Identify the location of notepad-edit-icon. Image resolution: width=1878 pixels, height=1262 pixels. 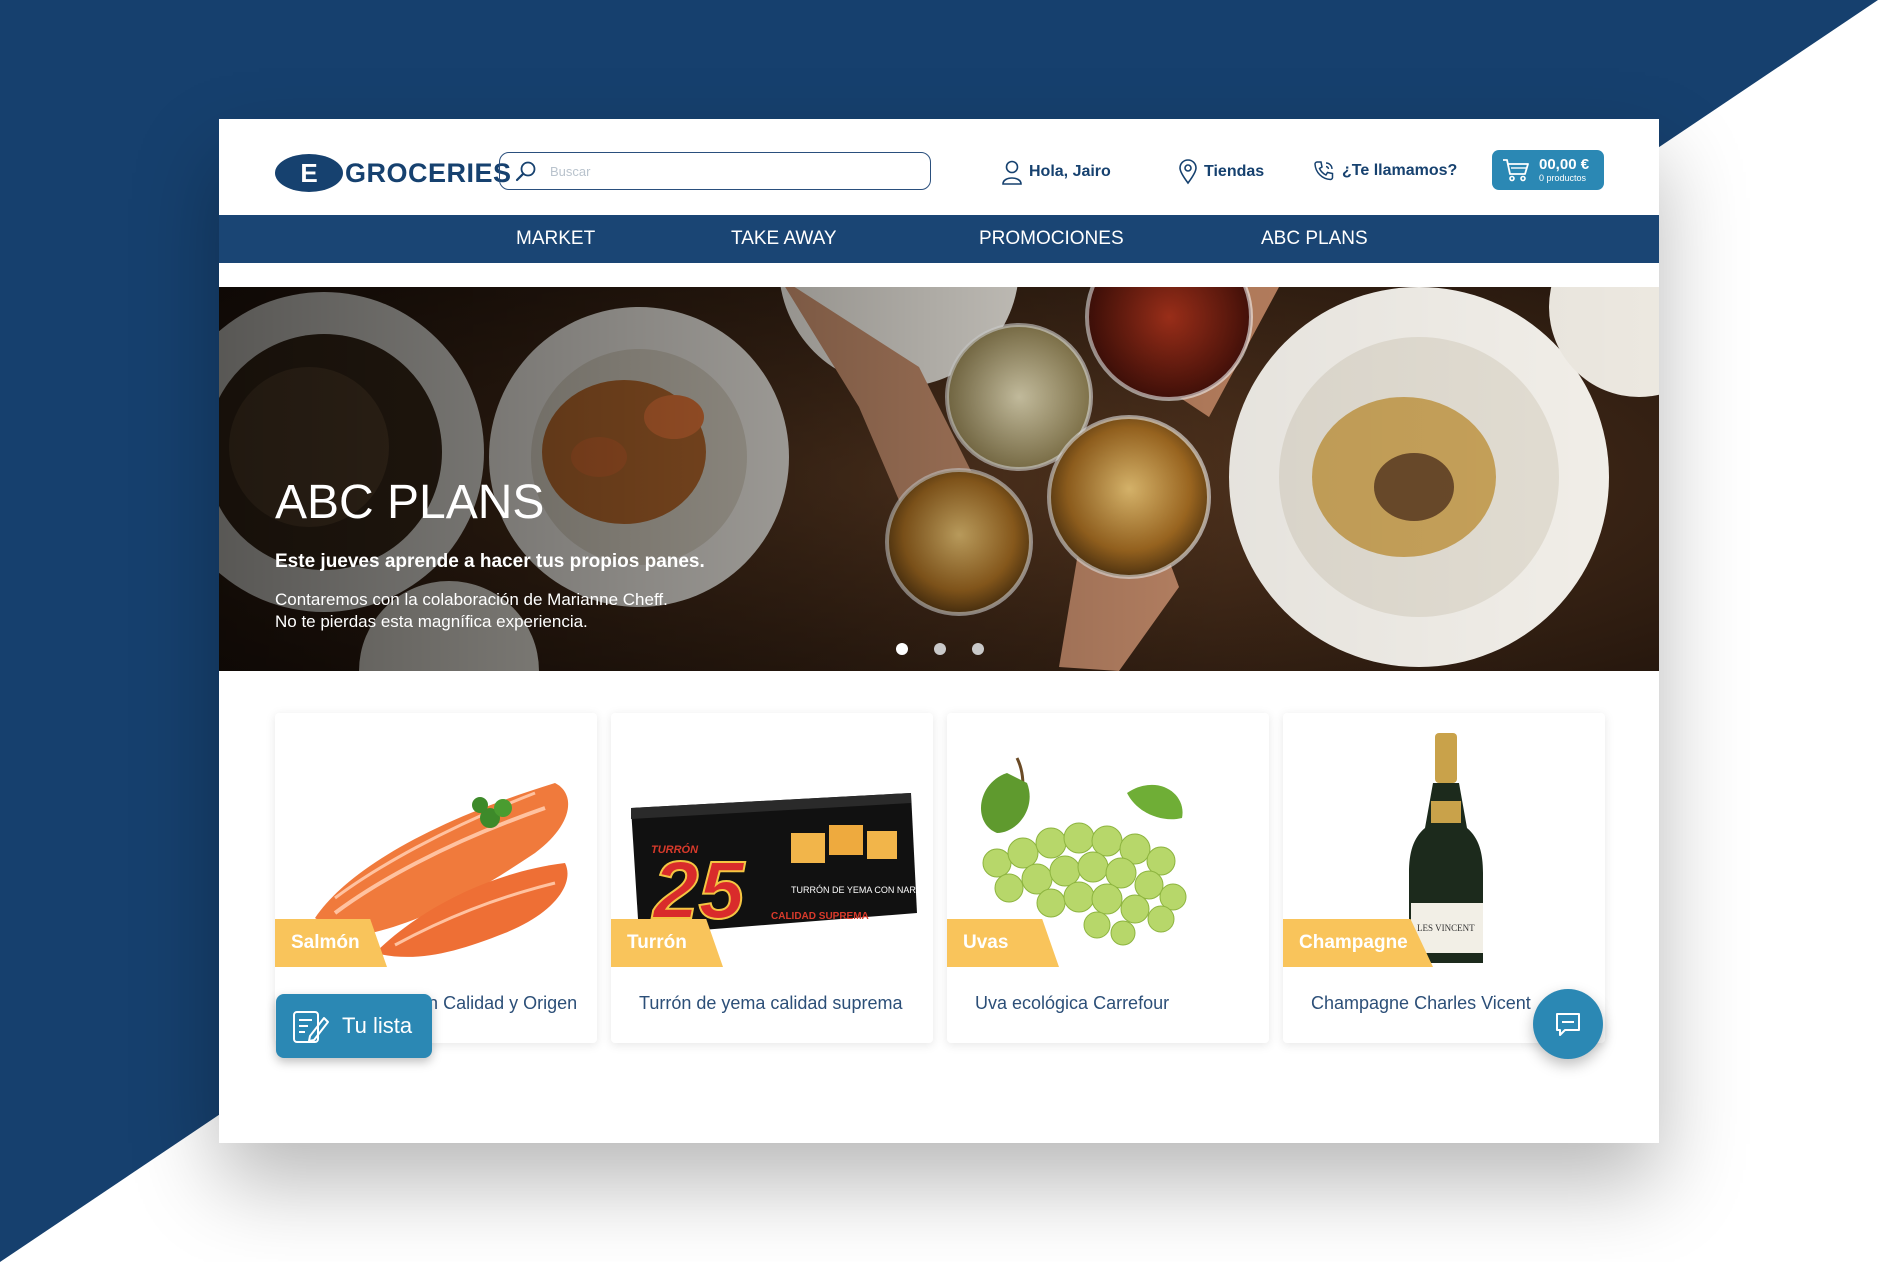
(311, 1027).